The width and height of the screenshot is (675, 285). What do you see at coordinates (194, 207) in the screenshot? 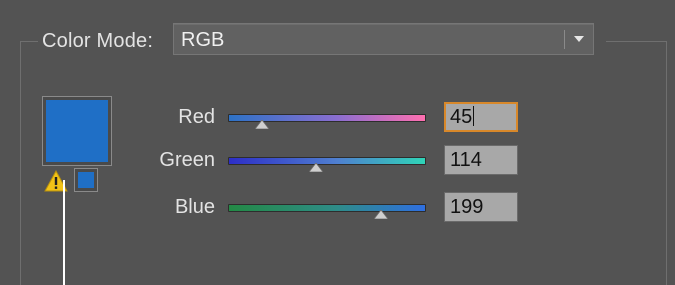
I see `blue-label: Blue` at bounding box center [194, 207].